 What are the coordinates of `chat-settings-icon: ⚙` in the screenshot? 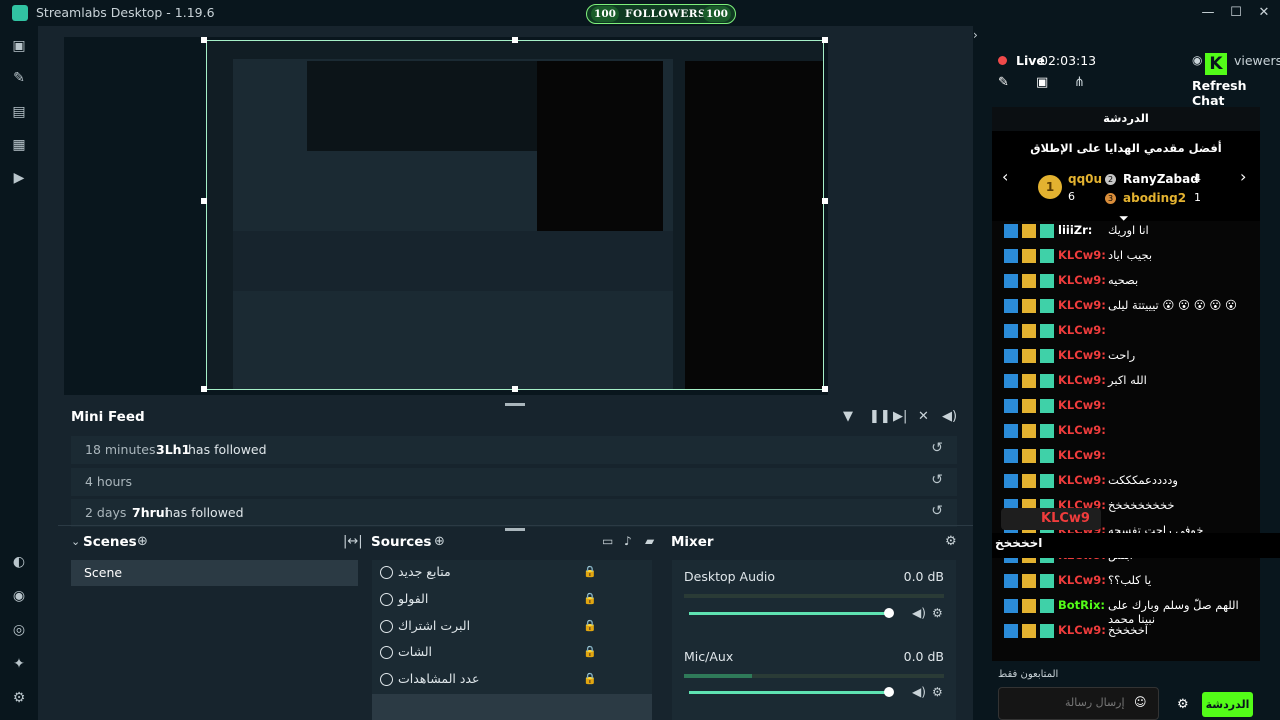 It's located at (1183, 704).